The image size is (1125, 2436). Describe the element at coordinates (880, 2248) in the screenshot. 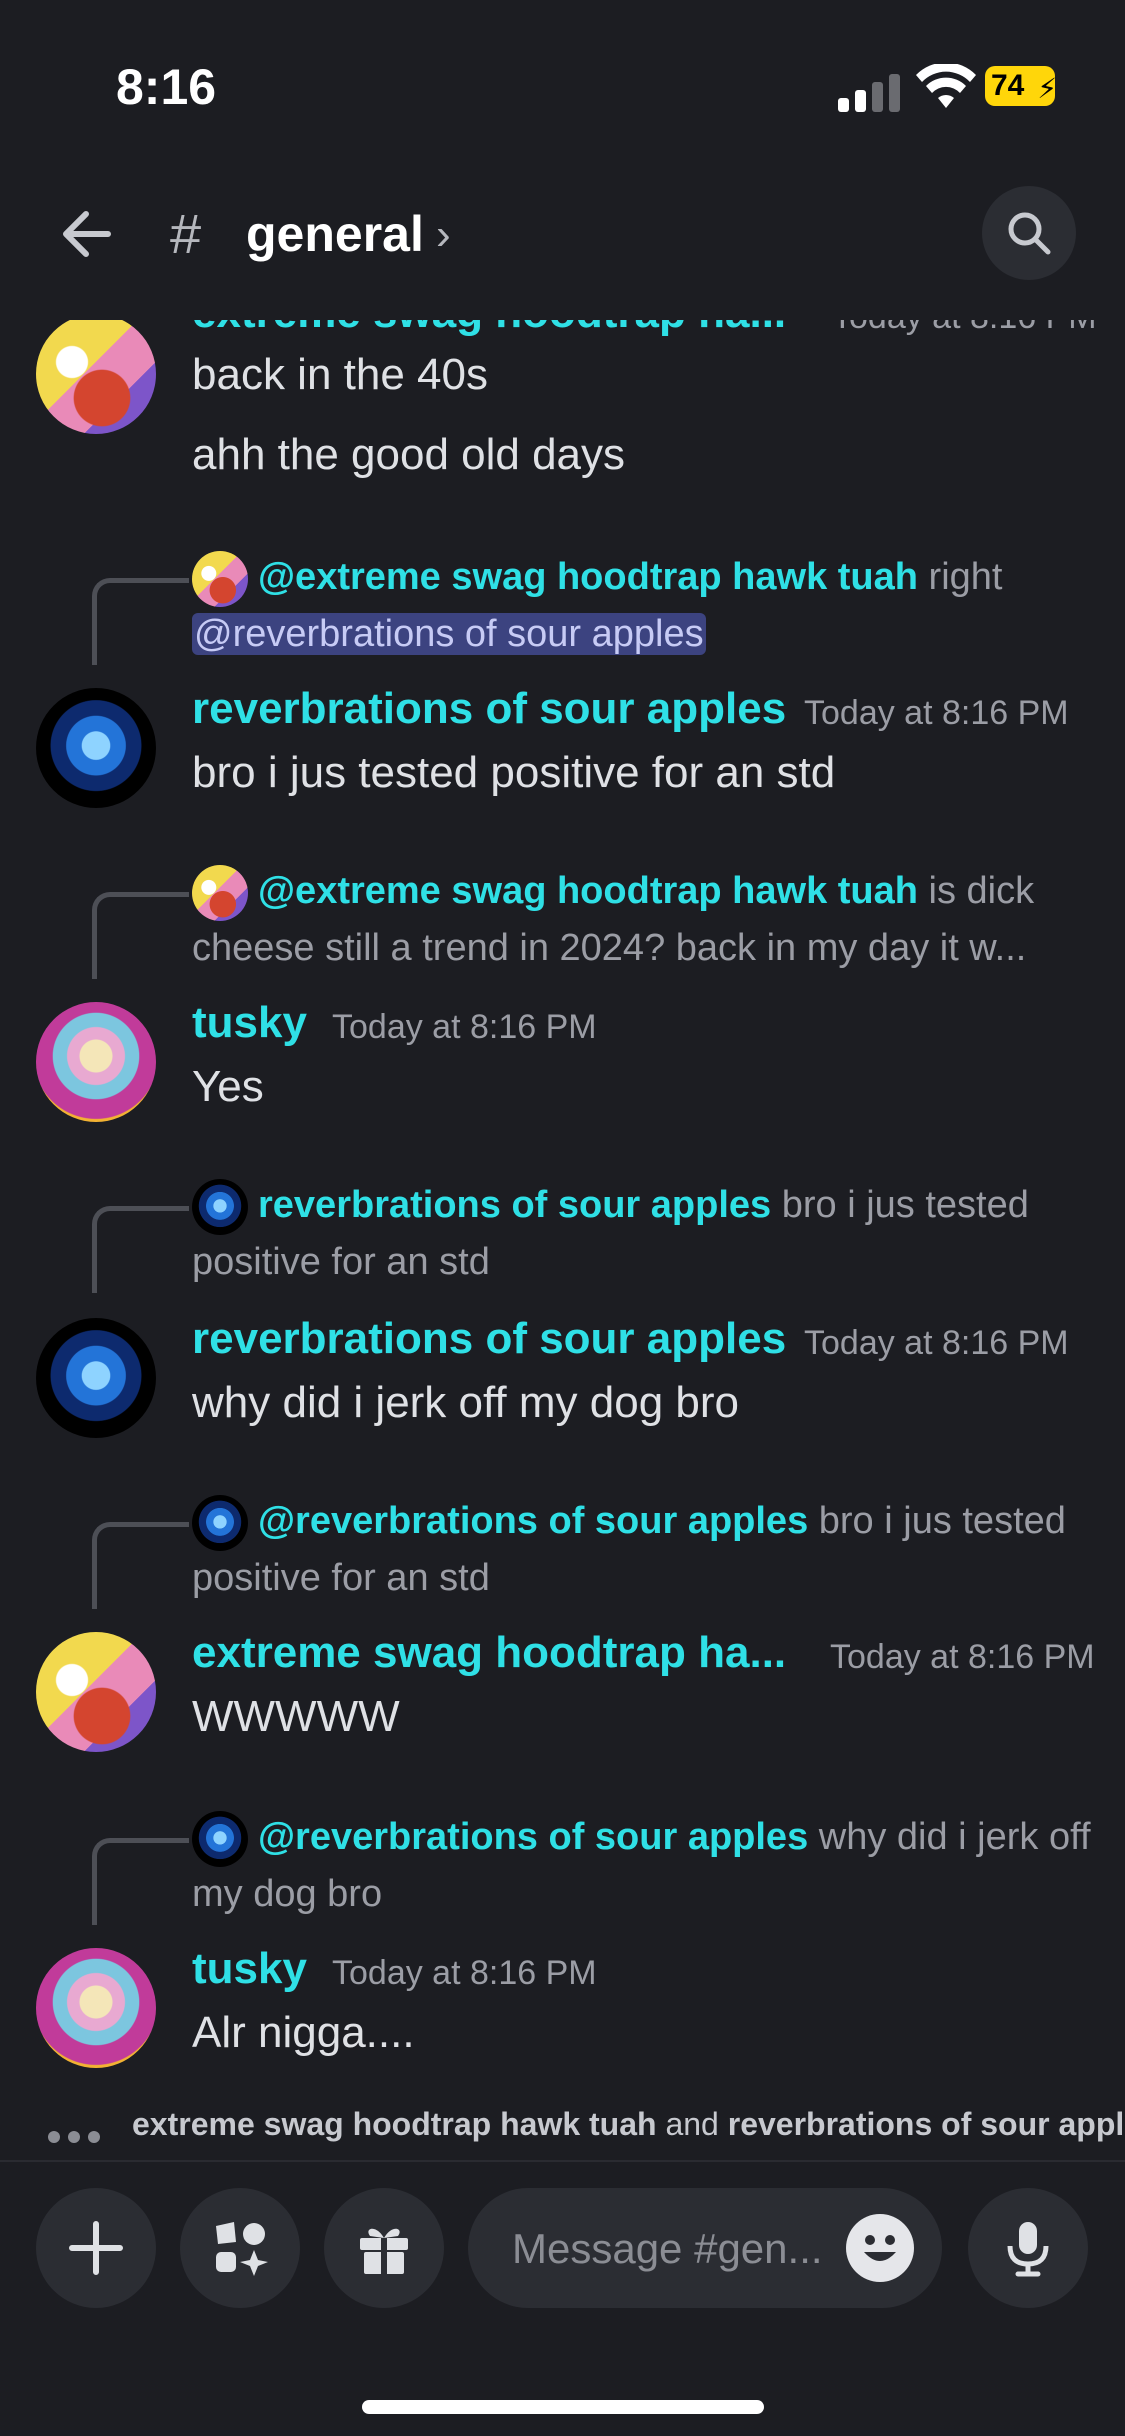

I see `emoji-icon` at that location.